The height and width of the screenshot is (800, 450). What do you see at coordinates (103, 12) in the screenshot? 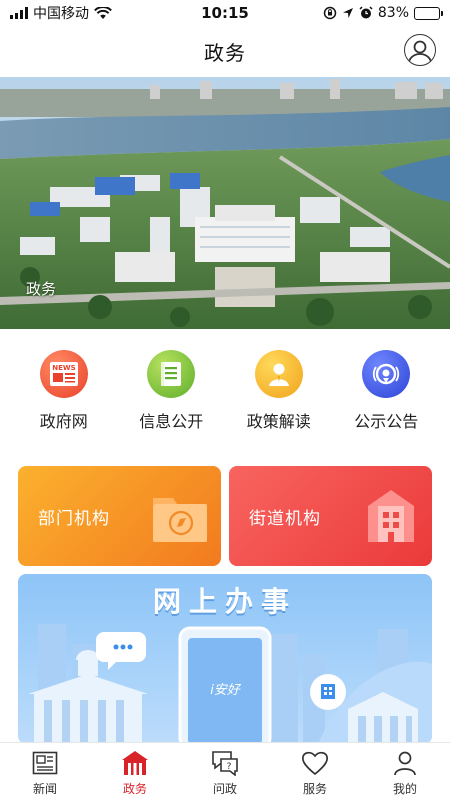
I see `wifi-icon` at bounding box center [103, 12].